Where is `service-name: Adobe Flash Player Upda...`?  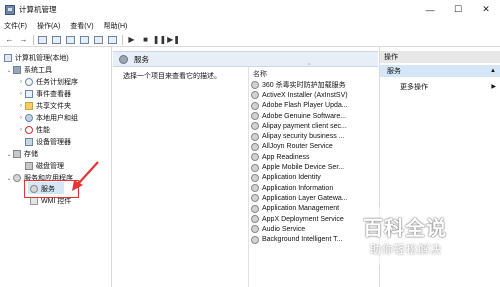
service-name: Adobe Flash Player Upda... is located at coordinates (305, 106).